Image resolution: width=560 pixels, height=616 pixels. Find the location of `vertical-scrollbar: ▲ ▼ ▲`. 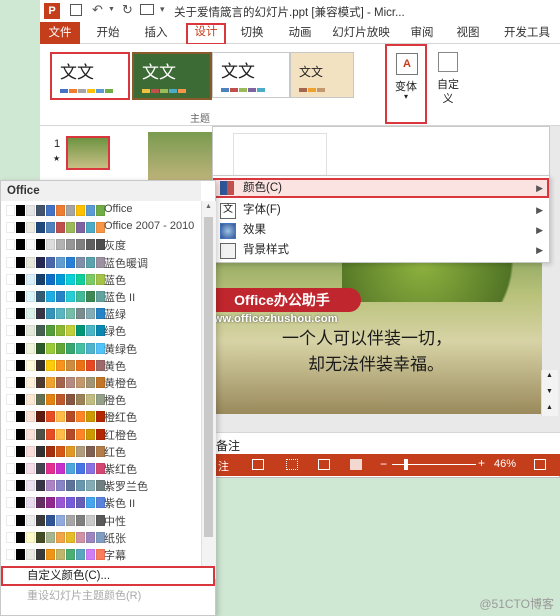

vertical-scrollbar: ▲ ▼ ▲ is located at coordinates (549, 393).